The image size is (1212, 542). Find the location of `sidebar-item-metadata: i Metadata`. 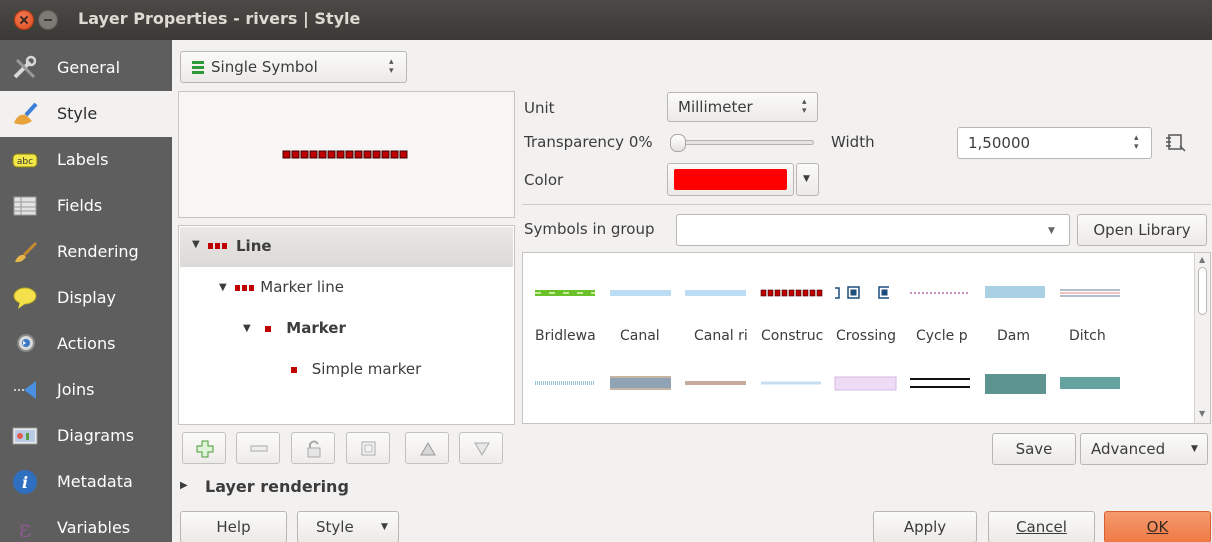

sidebar-item-metadata: i Metadata is located at coordinates (86, 482).